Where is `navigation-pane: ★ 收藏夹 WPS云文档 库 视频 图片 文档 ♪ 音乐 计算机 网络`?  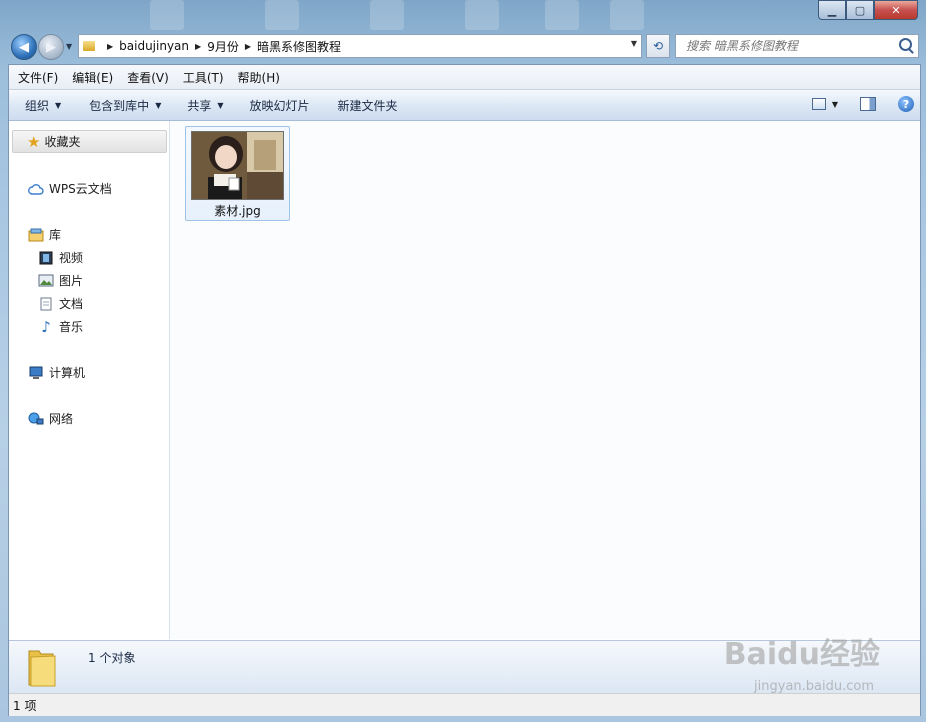 navigation-pane: ★ 收藏夹 WPS云文档 库 视频 图片 文档 ♪ 音乐 计算机 网络 is located at coordinates (89, 380).